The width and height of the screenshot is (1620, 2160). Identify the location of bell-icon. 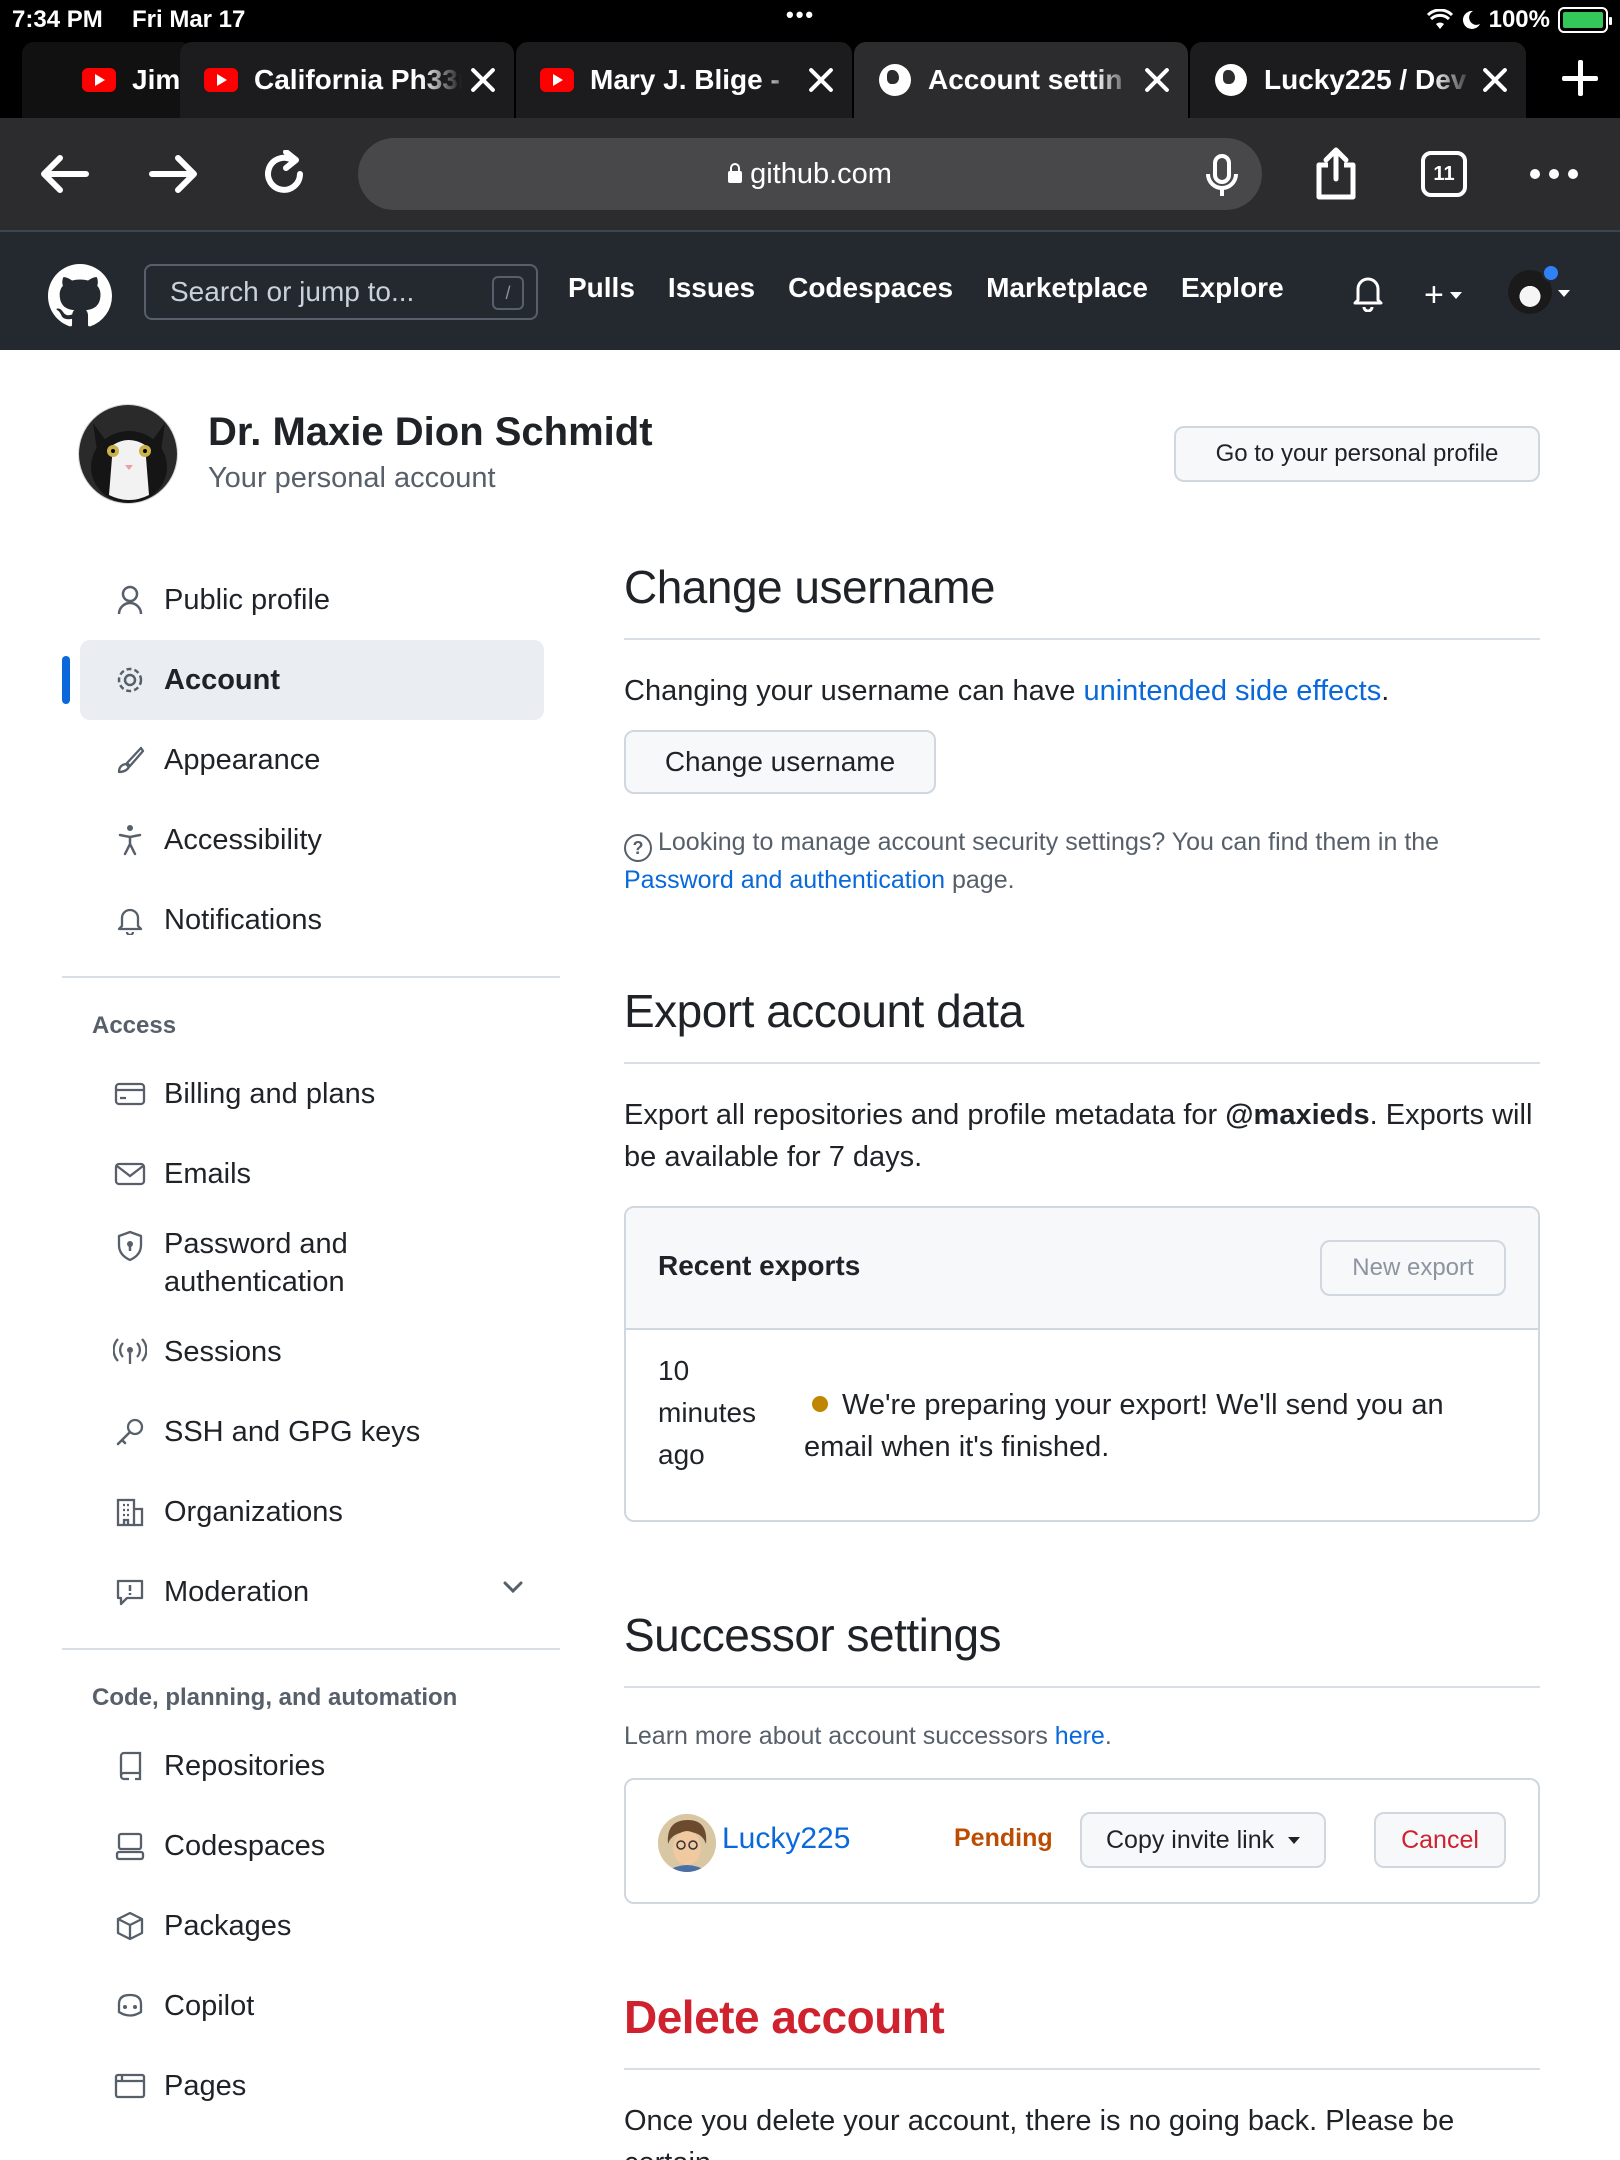
(1368, 292).